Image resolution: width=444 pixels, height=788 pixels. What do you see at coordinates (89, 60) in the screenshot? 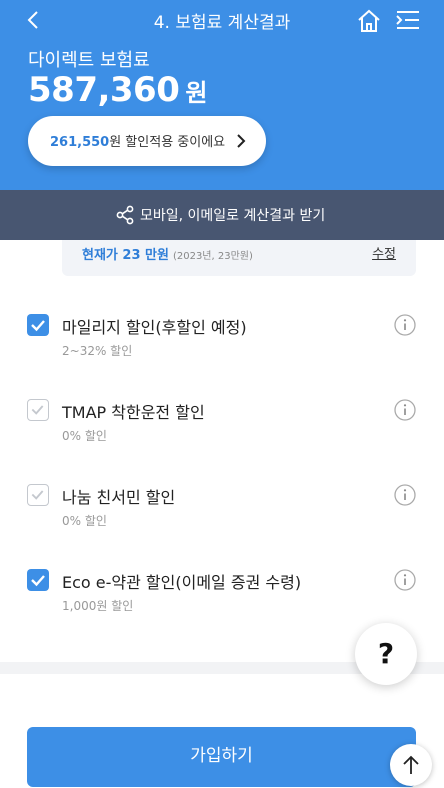
I see `product-name: 다이렉트 보험료` at bounding box center [89, 60].